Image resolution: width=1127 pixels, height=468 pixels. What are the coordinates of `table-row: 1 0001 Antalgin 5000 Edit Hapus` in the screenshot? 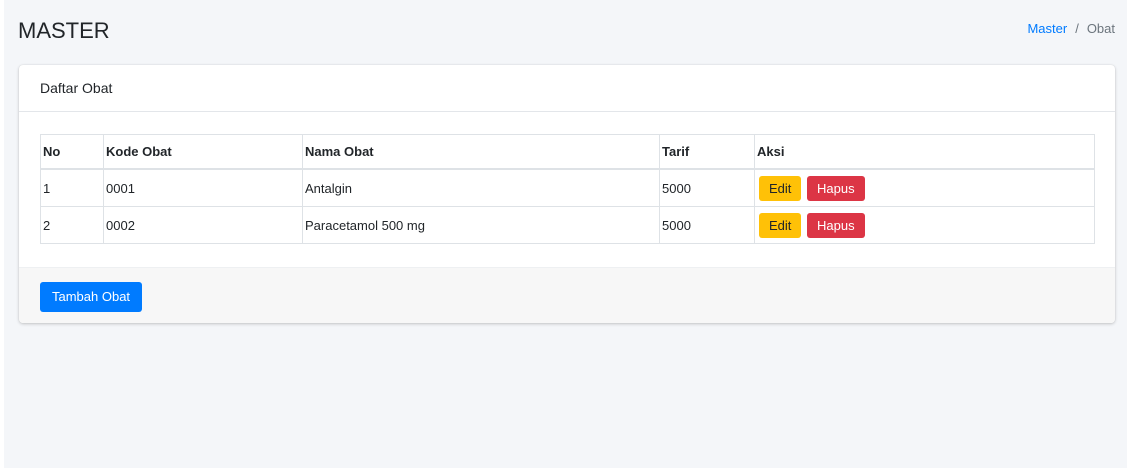 It's located at (567, 187).